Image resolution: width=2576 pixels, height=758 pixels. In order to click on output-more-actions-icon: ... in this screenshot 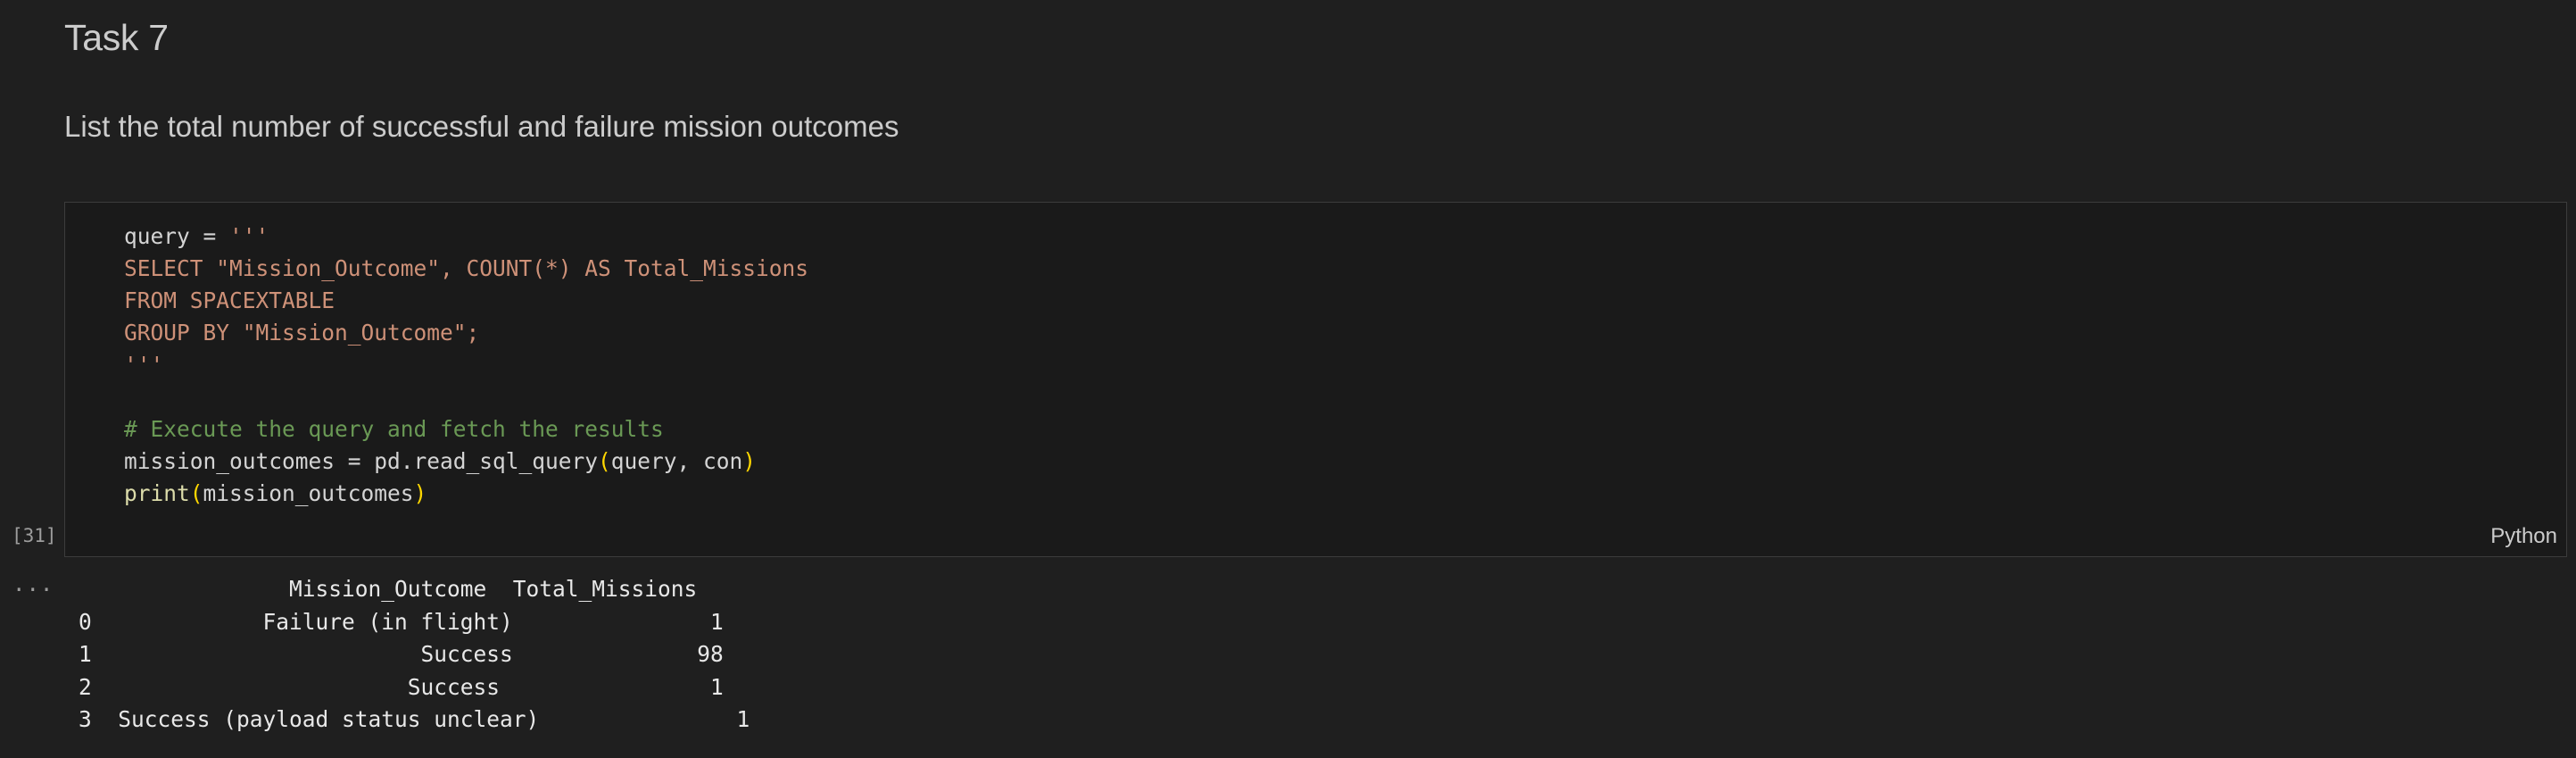, I will do `click(33, 583)`.